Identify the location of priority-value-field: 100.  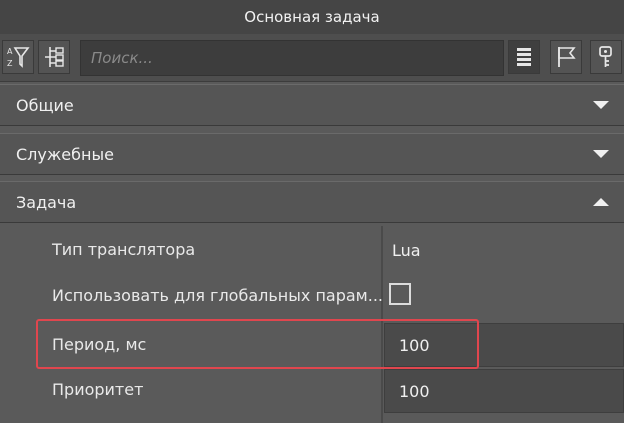
(504, 391).